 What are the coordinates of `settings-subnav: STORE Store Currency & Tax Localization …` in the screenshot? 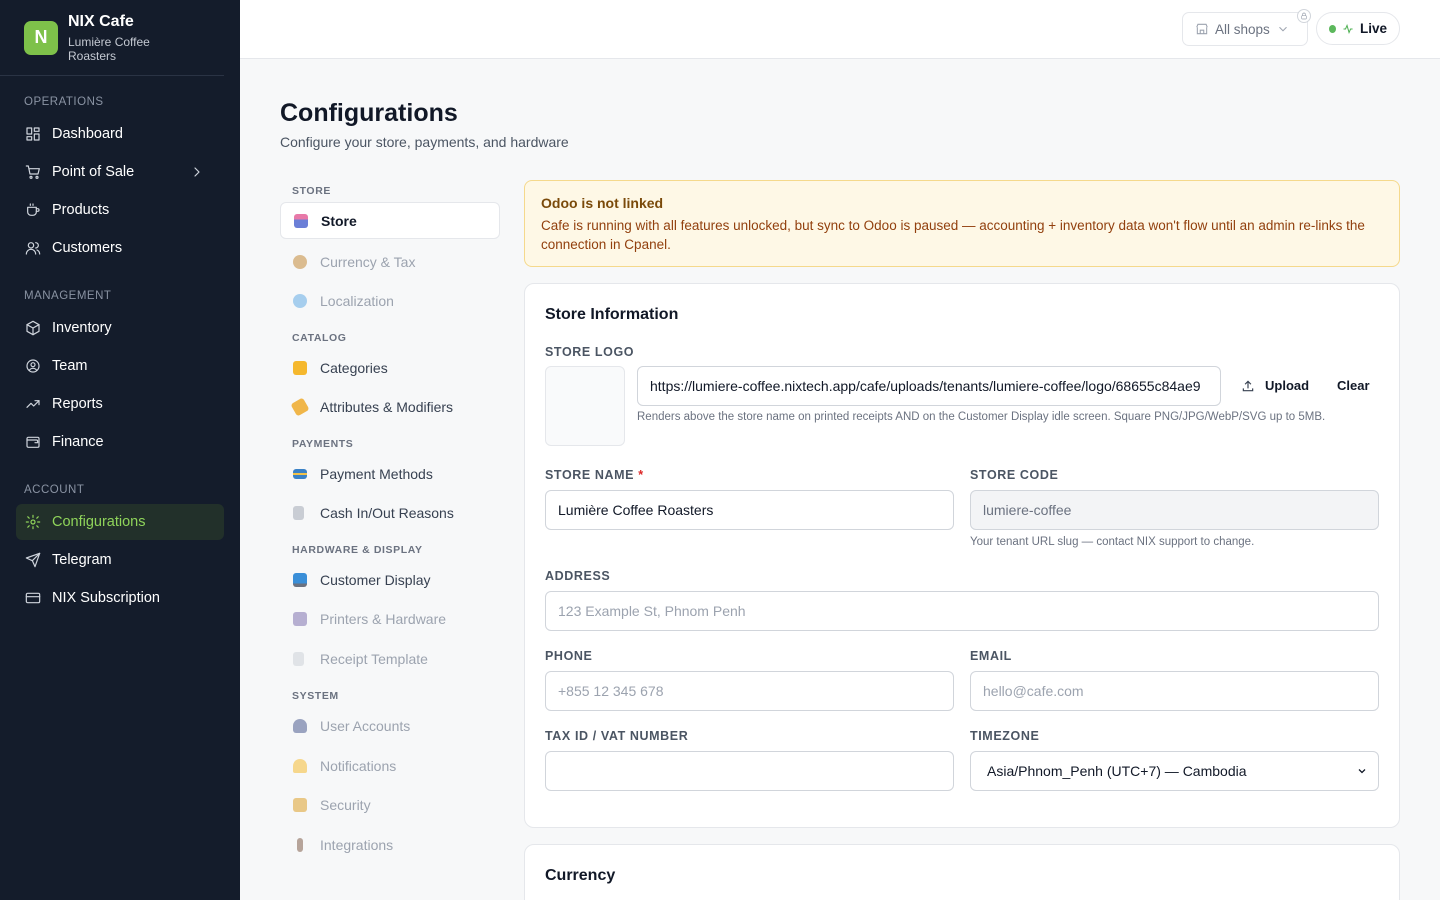 It's located at (390, 521).